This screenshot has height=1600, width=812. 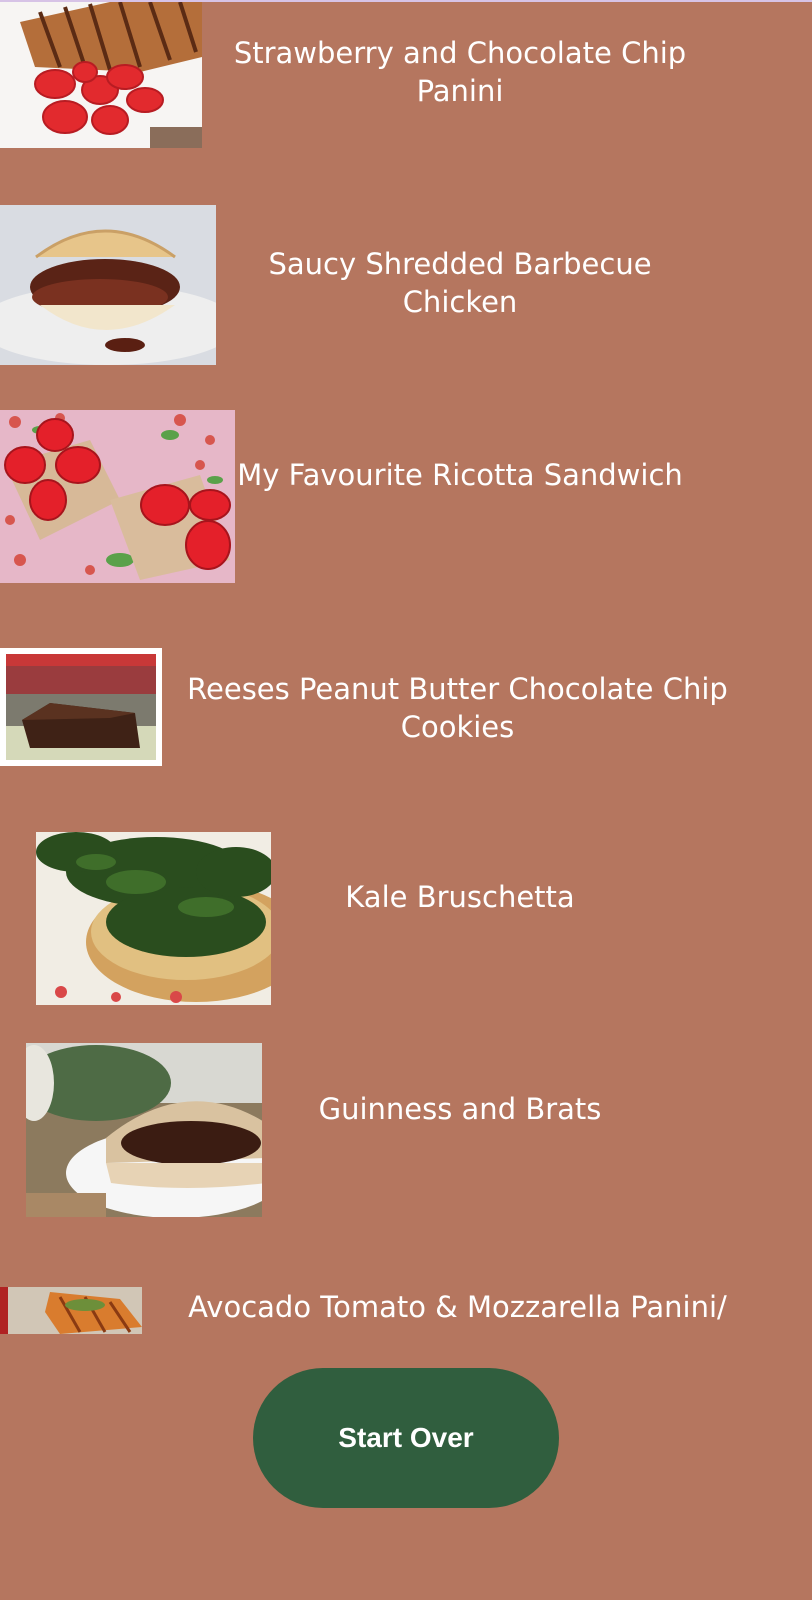 I want to click on recipe-item-avocado-panini: Avocado Tomato & Mozzarella Panini/, so click(x=406, y=1312).